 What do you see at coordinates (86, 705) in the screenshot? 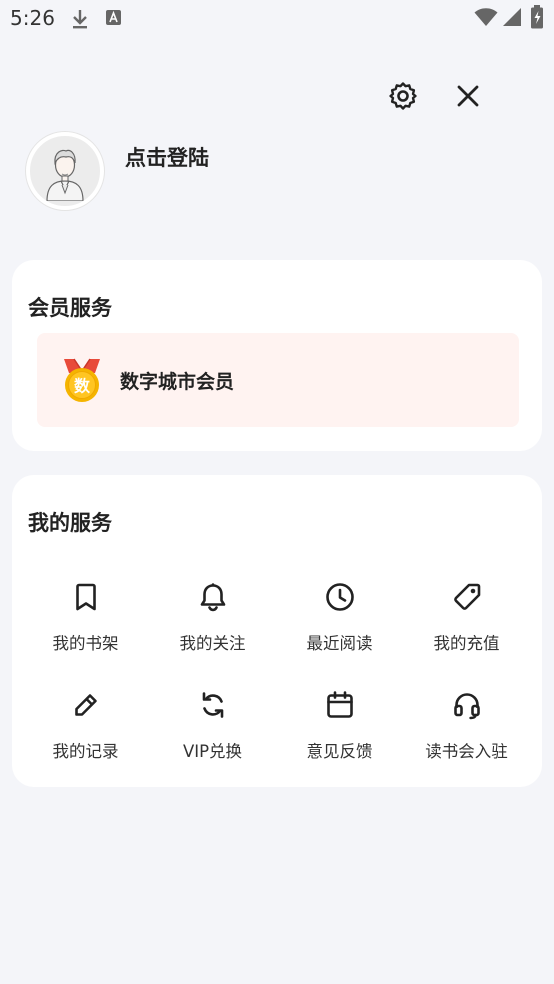
I see `pencil-icon` at bounding box center [86, 705].